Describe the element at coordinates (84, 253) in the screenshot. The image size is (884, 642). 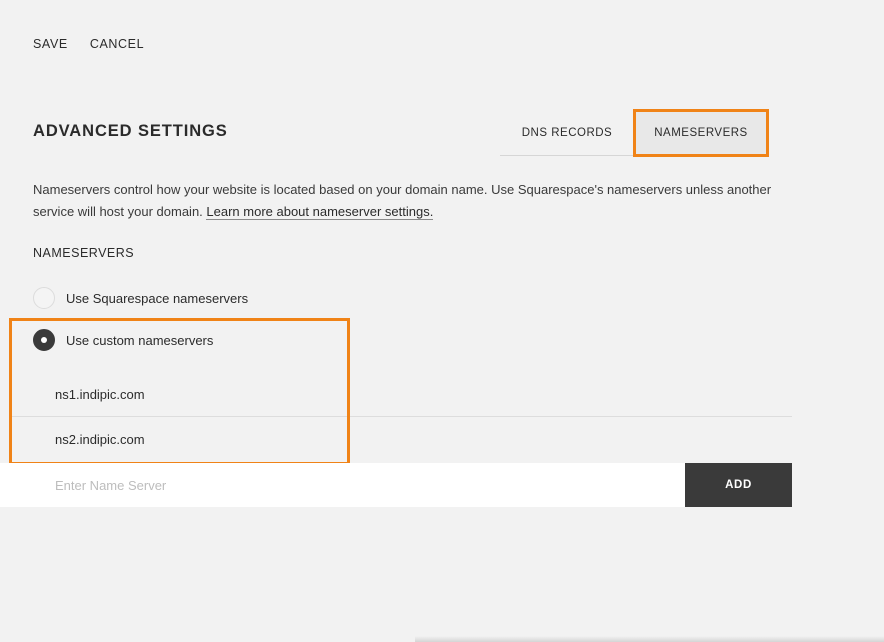
I see `nameservers-heading: NAMESERVERS` at that location.